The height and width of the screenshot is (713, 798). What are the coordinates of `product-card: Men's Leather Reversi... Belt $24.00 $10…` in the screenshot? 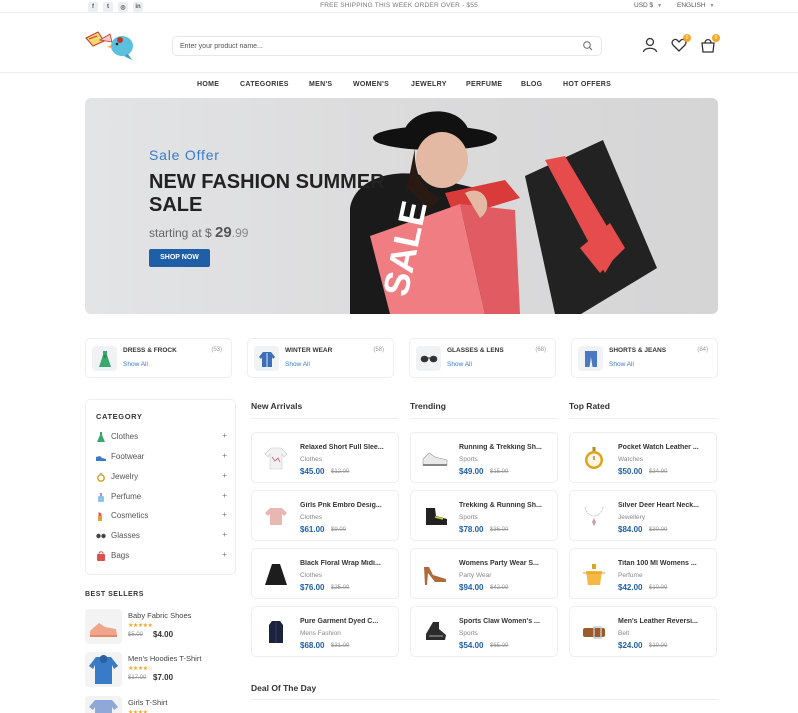 It's located at (643, 631).